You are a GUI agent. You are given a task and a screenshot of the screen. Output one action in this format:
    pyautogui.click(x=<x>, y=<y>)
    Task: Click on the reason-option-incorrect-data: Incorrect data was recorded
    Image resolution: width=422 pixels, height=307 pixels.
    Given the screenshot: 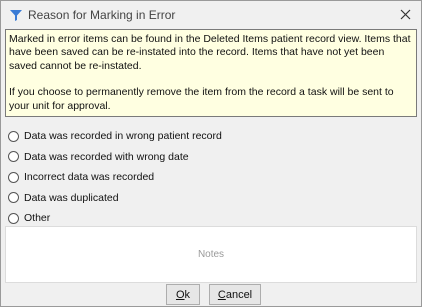 What is the action you would take?
    pyautogui.click(x=208, y=177)
    